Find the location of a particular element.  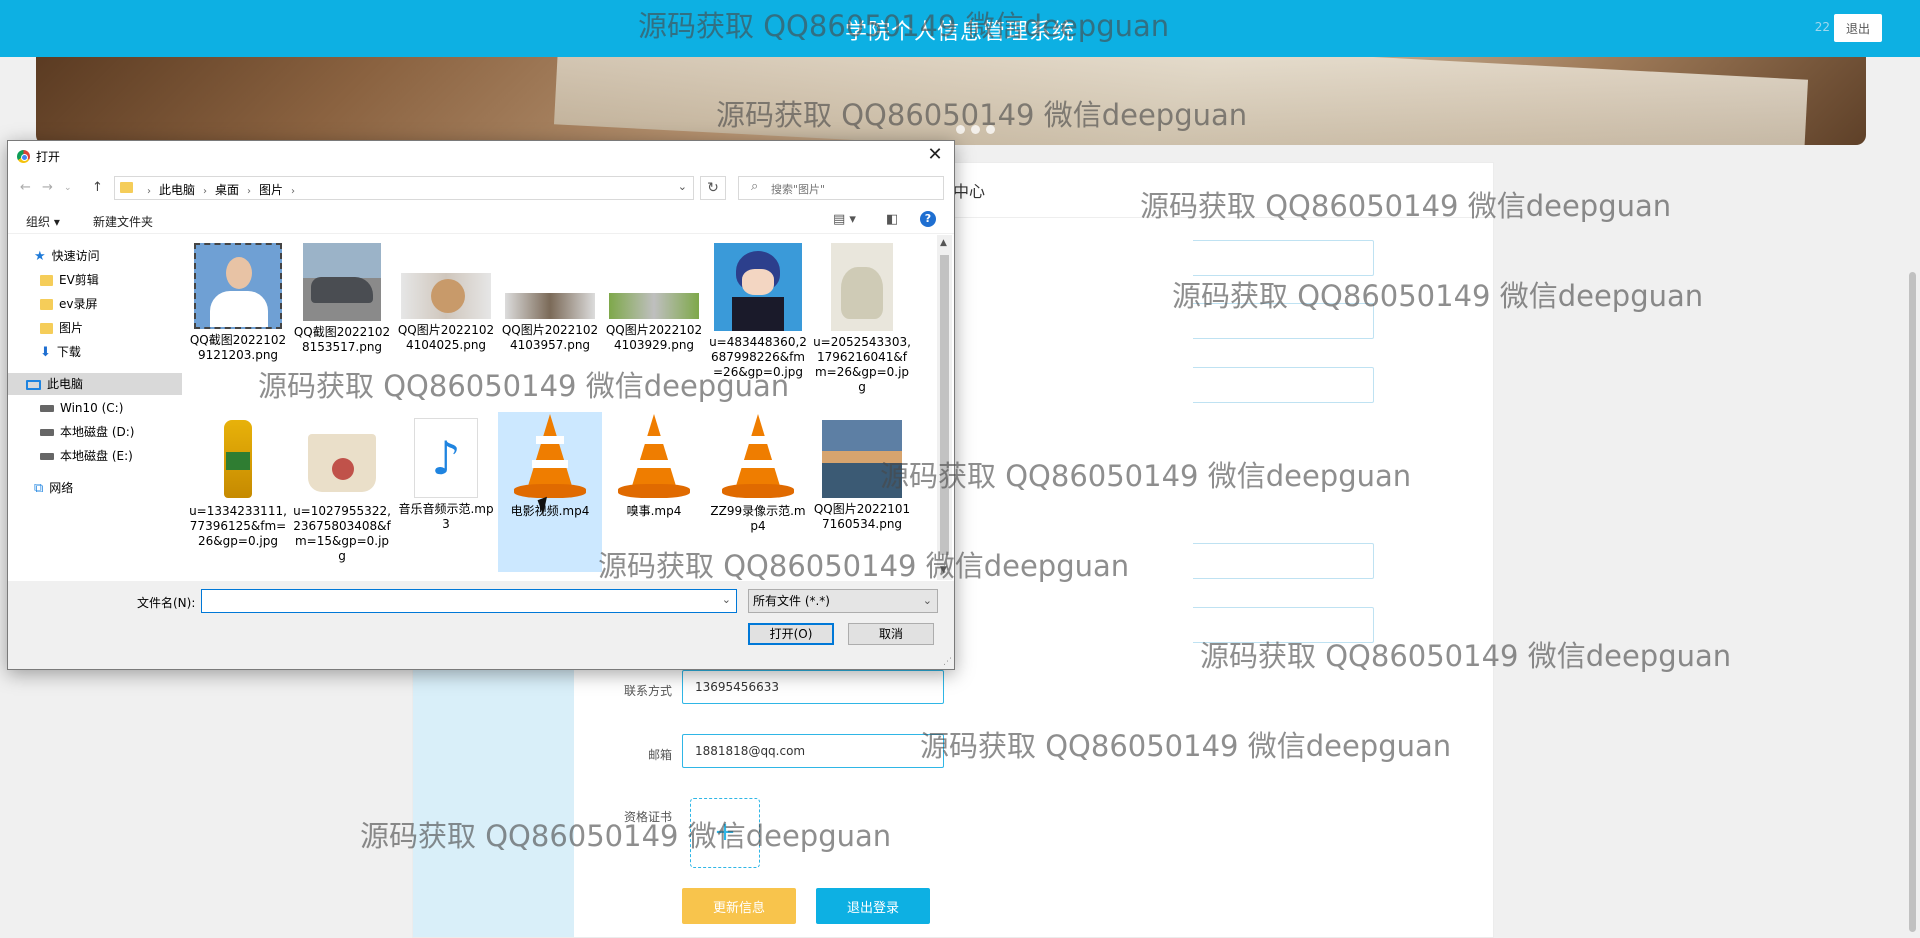

nav-item: Win10 (C:) is located at coordinates (81, 408).